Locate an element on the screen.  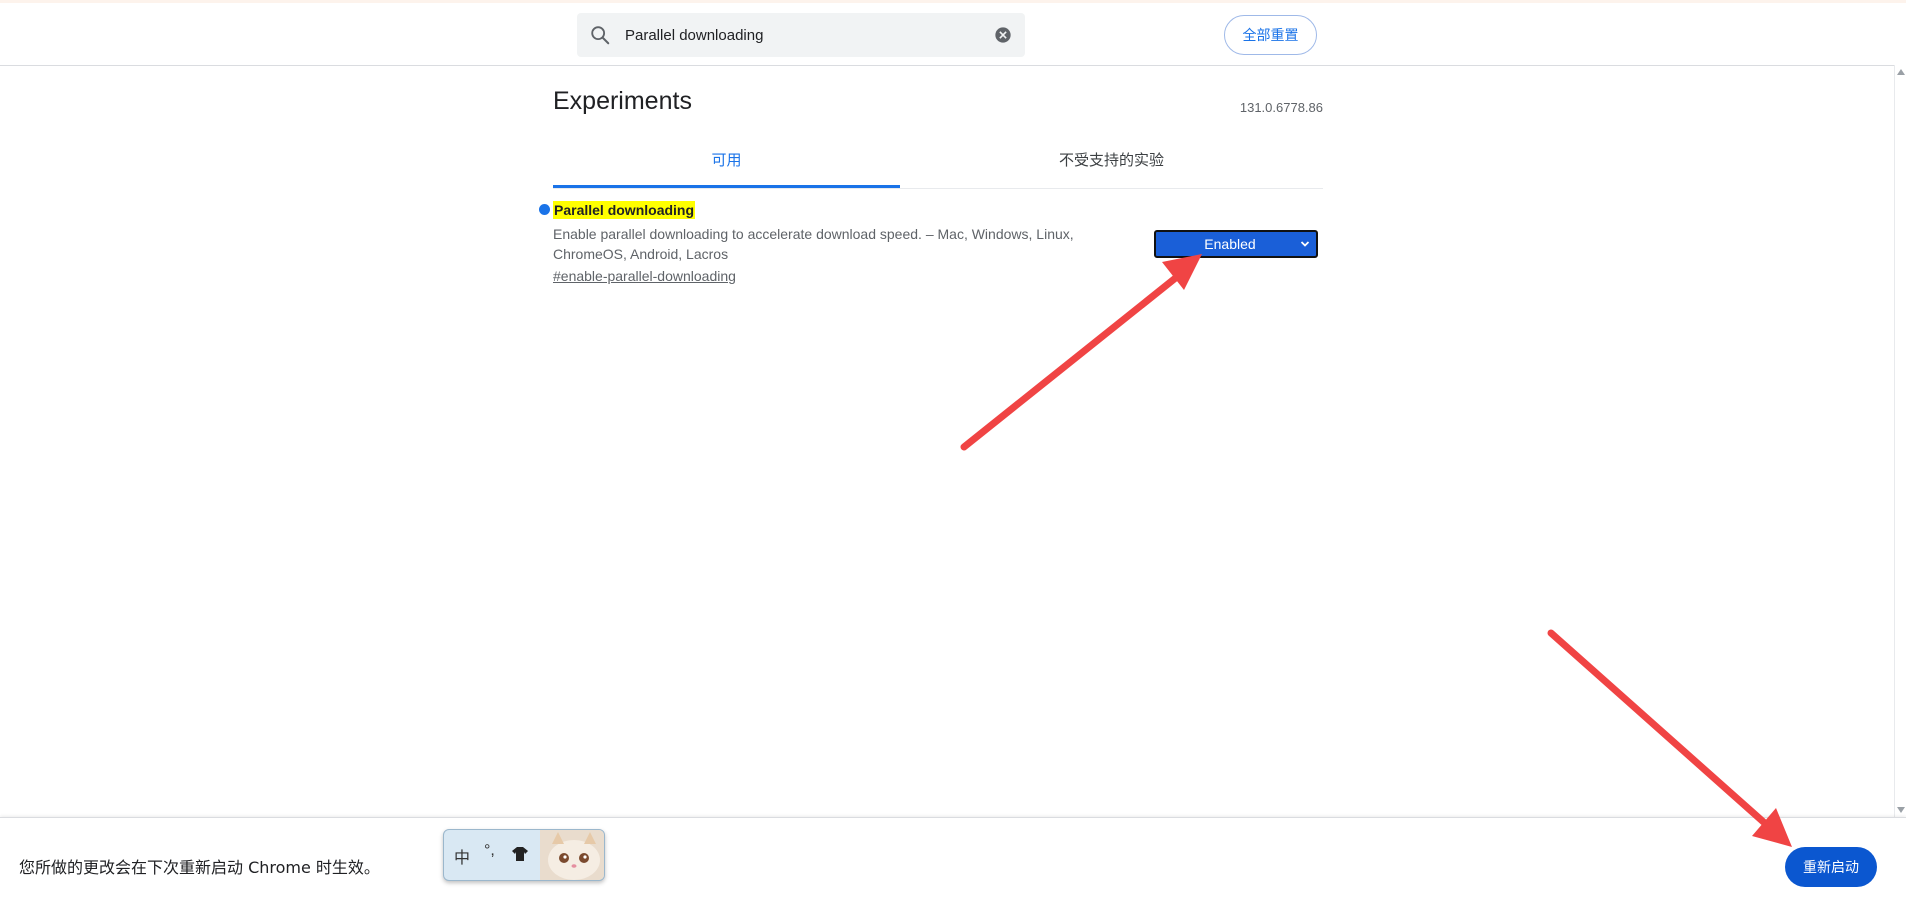
search-input is located at coordinates (801, 35).